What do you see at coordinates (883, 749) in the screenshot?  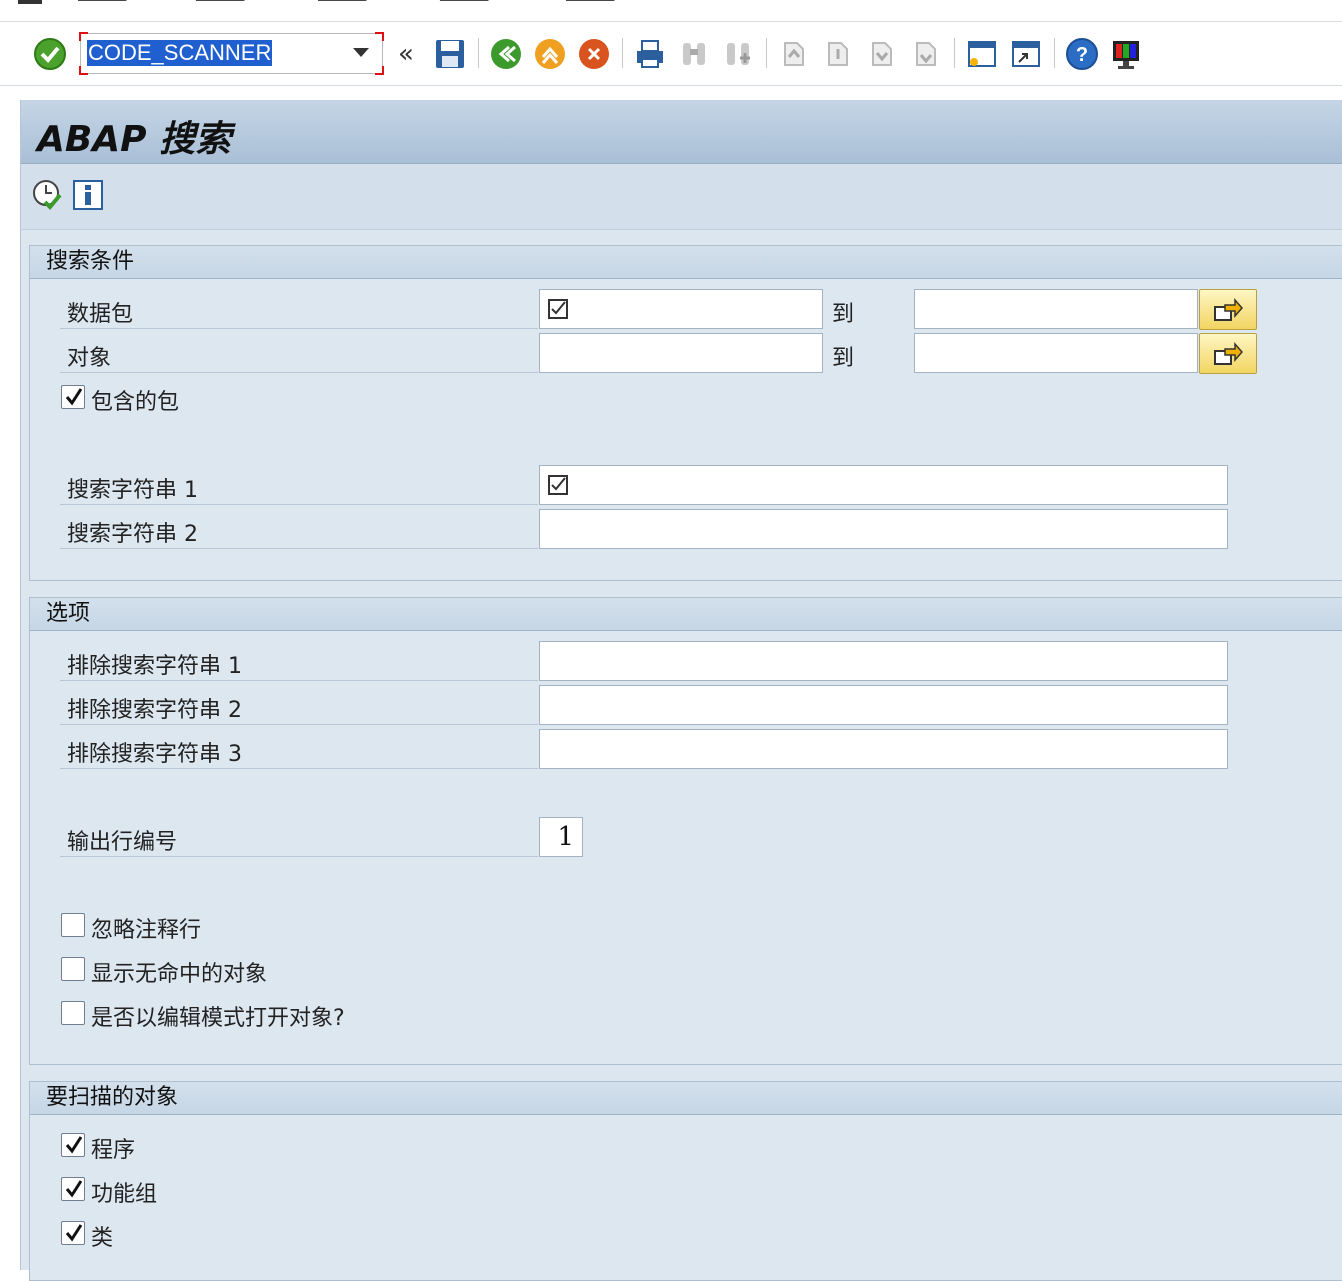 I see `exclude-string-3-input` at bounding box center [883, 749].